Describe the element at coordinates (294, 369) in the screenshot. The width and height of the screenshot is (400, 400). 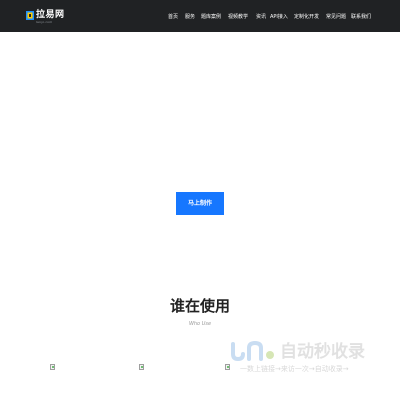
I see `watermark-sub-text: 一数上链接→来访一次→自动收录→` at that location.